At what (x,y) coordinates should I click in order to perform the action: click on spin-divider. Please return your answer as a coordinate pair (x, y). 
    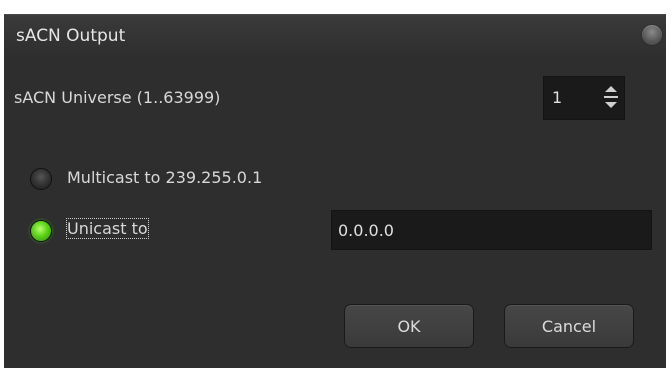
    Looking at the image, I should click on (611, 97).